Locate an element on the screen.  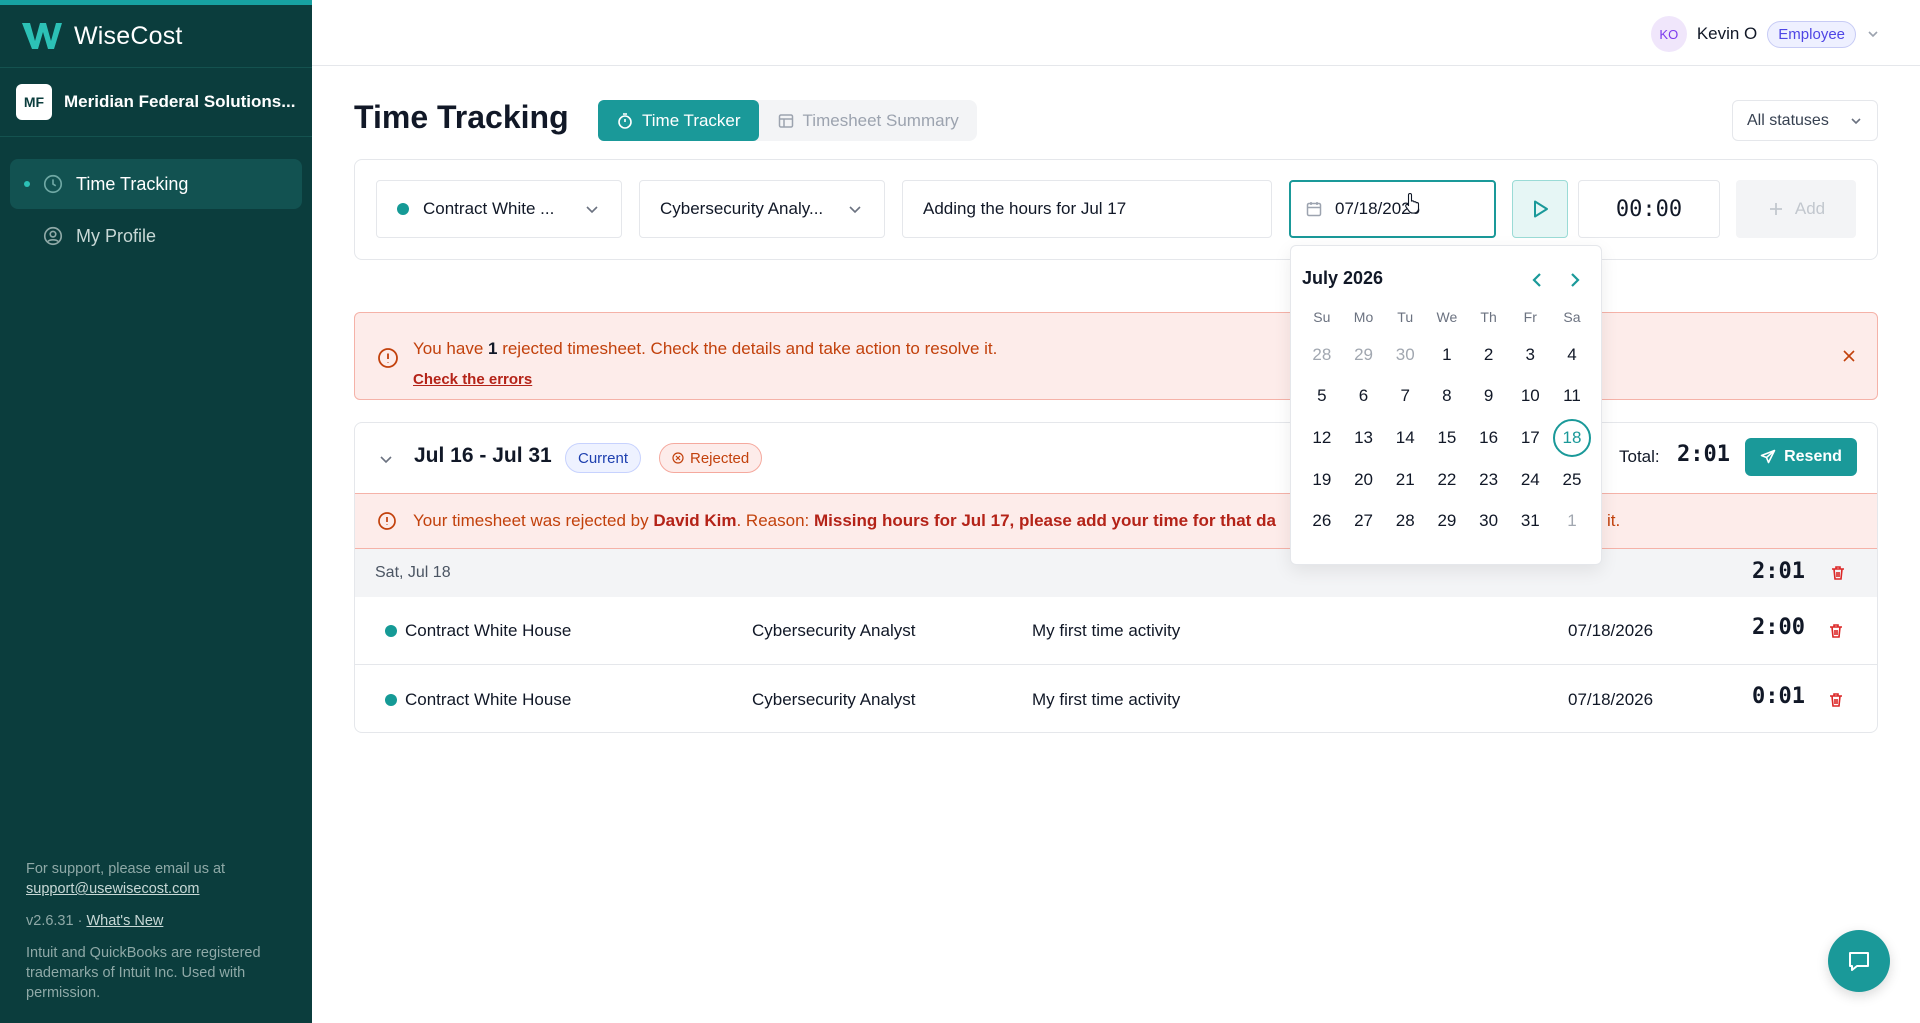
calendar-day: 8 is located at coordinates (1447, 397).